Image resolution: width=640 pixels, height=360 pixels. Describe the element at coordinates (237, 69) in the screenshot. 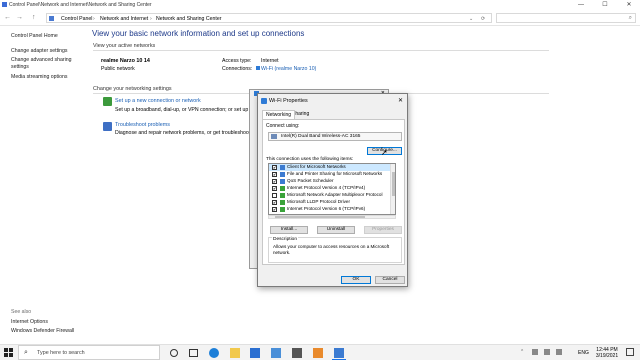

I see `connections-label: Connections:` at that location.